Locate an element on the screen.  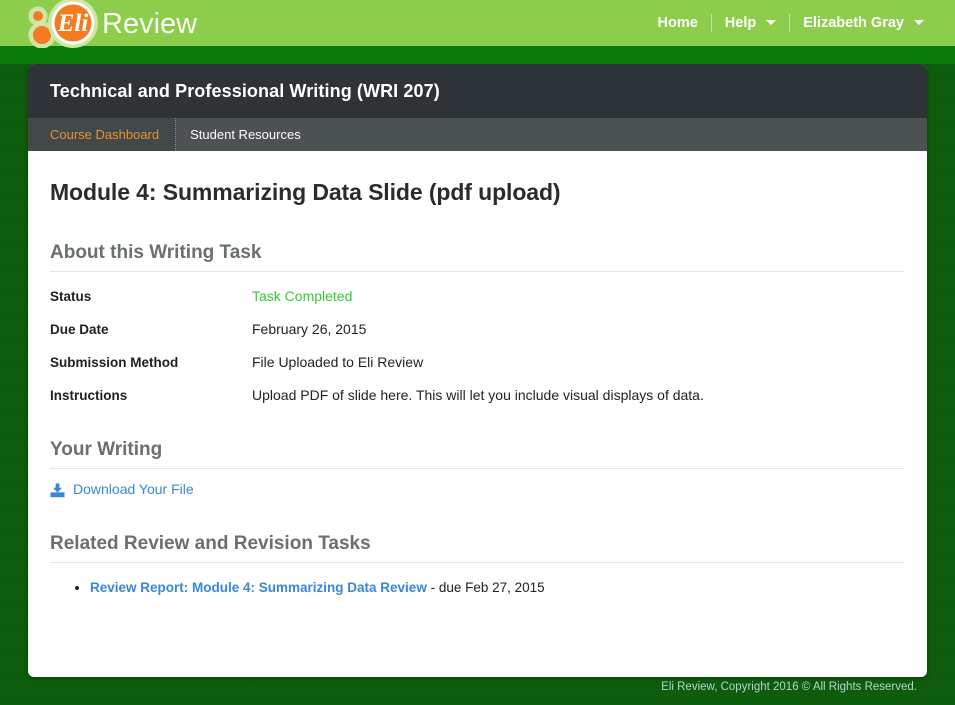
detail-label-submission-method: Submission Method is located at coordinates (114, 362).